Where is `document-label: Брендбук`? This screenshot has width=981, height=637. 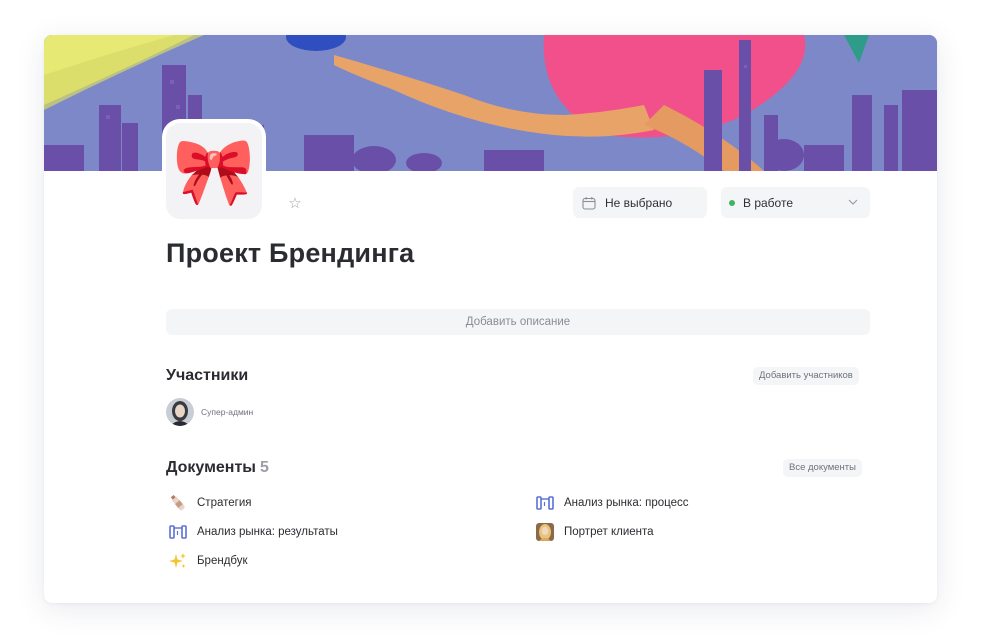
document-label: Брендбук is located at coordinates (222, 561).